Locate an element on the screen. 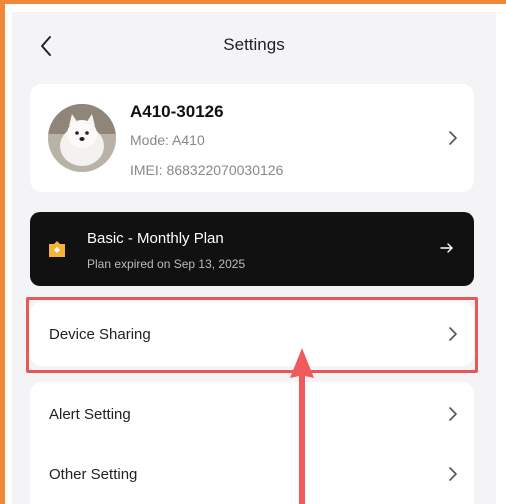  device-sharing-row: Device Sharing is located at coordinates (252, 334).